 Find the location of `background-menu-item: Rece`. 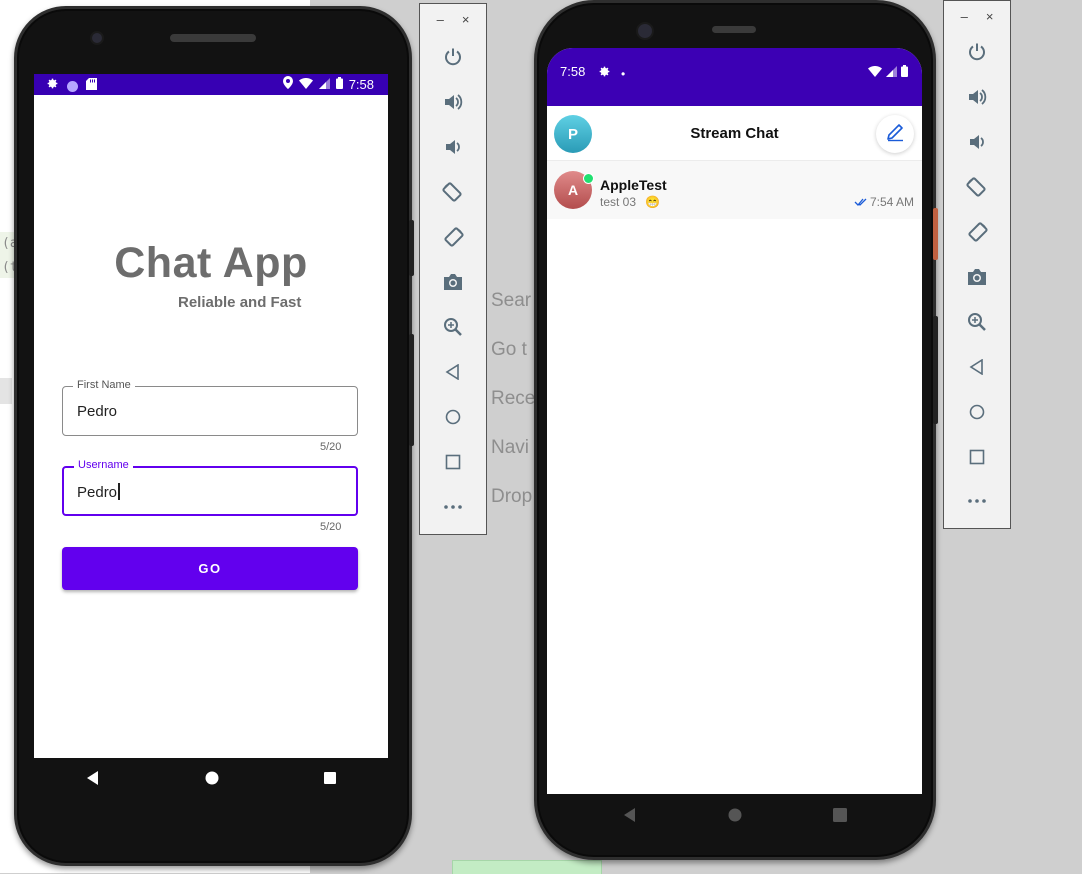

background-menu-item: Rece is located at coordinates (513, 398).